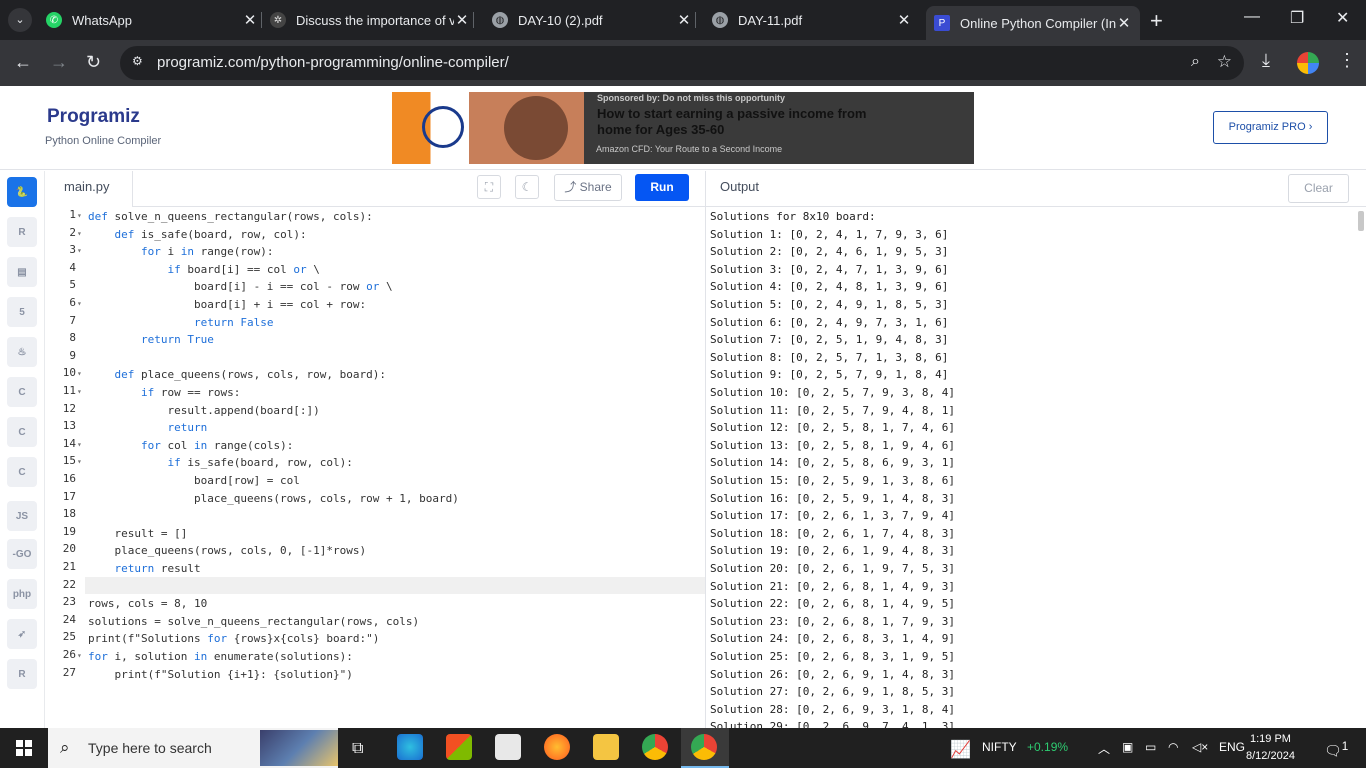  Describe the element at coordinates (220, 674) in the screenshot. I see `code-line: print(f"Solution {i+1}: {solution}")` at that location.